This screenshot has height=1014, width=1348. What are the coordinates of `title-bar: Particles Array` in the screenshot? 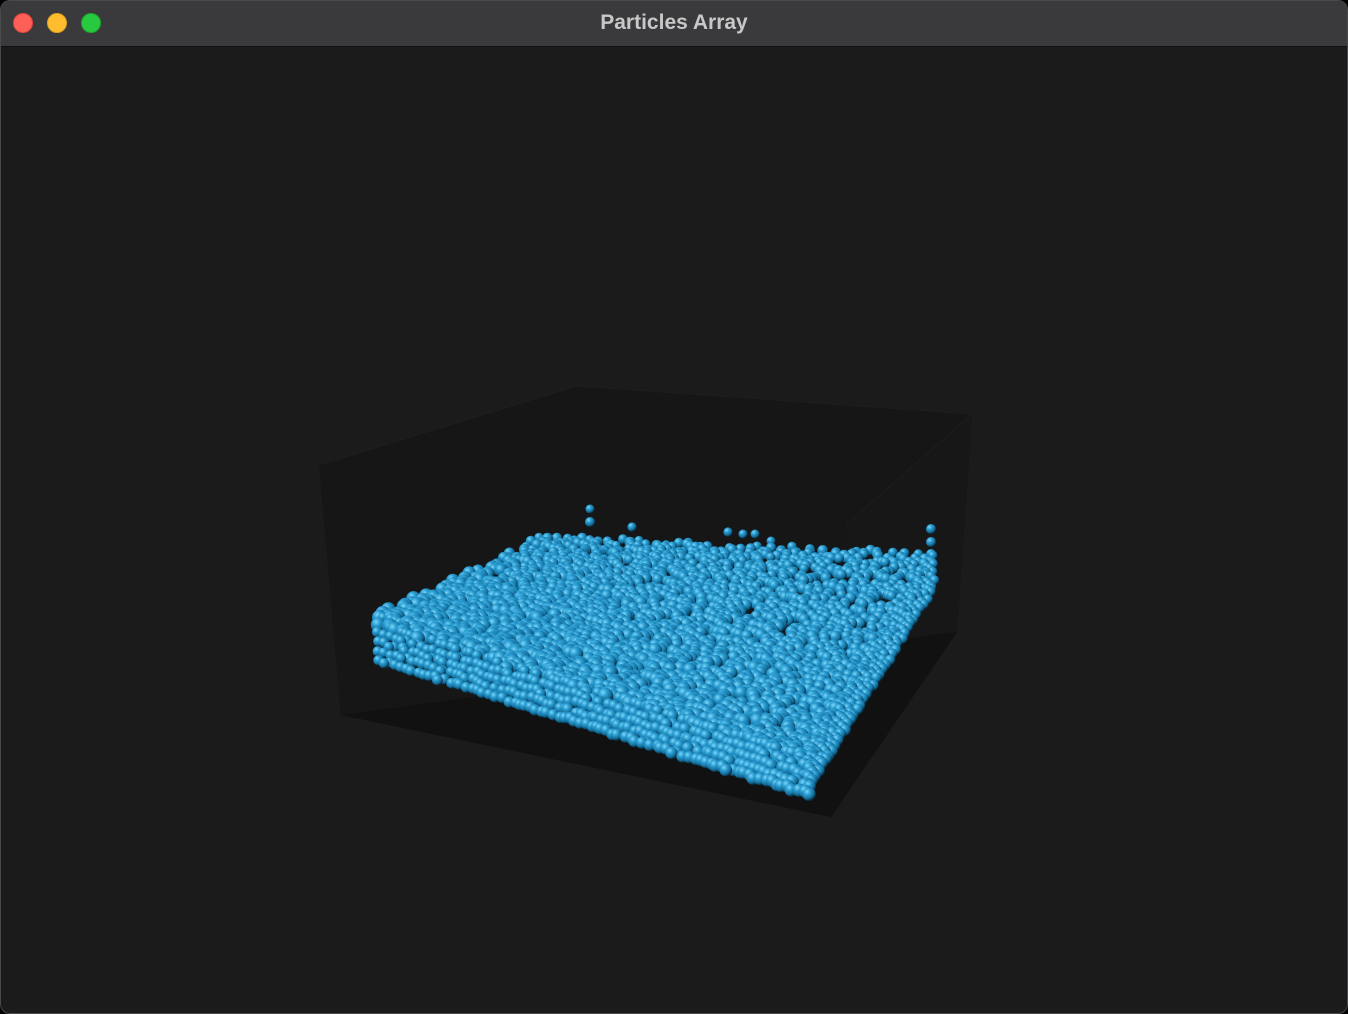 It's located at (674, 24).